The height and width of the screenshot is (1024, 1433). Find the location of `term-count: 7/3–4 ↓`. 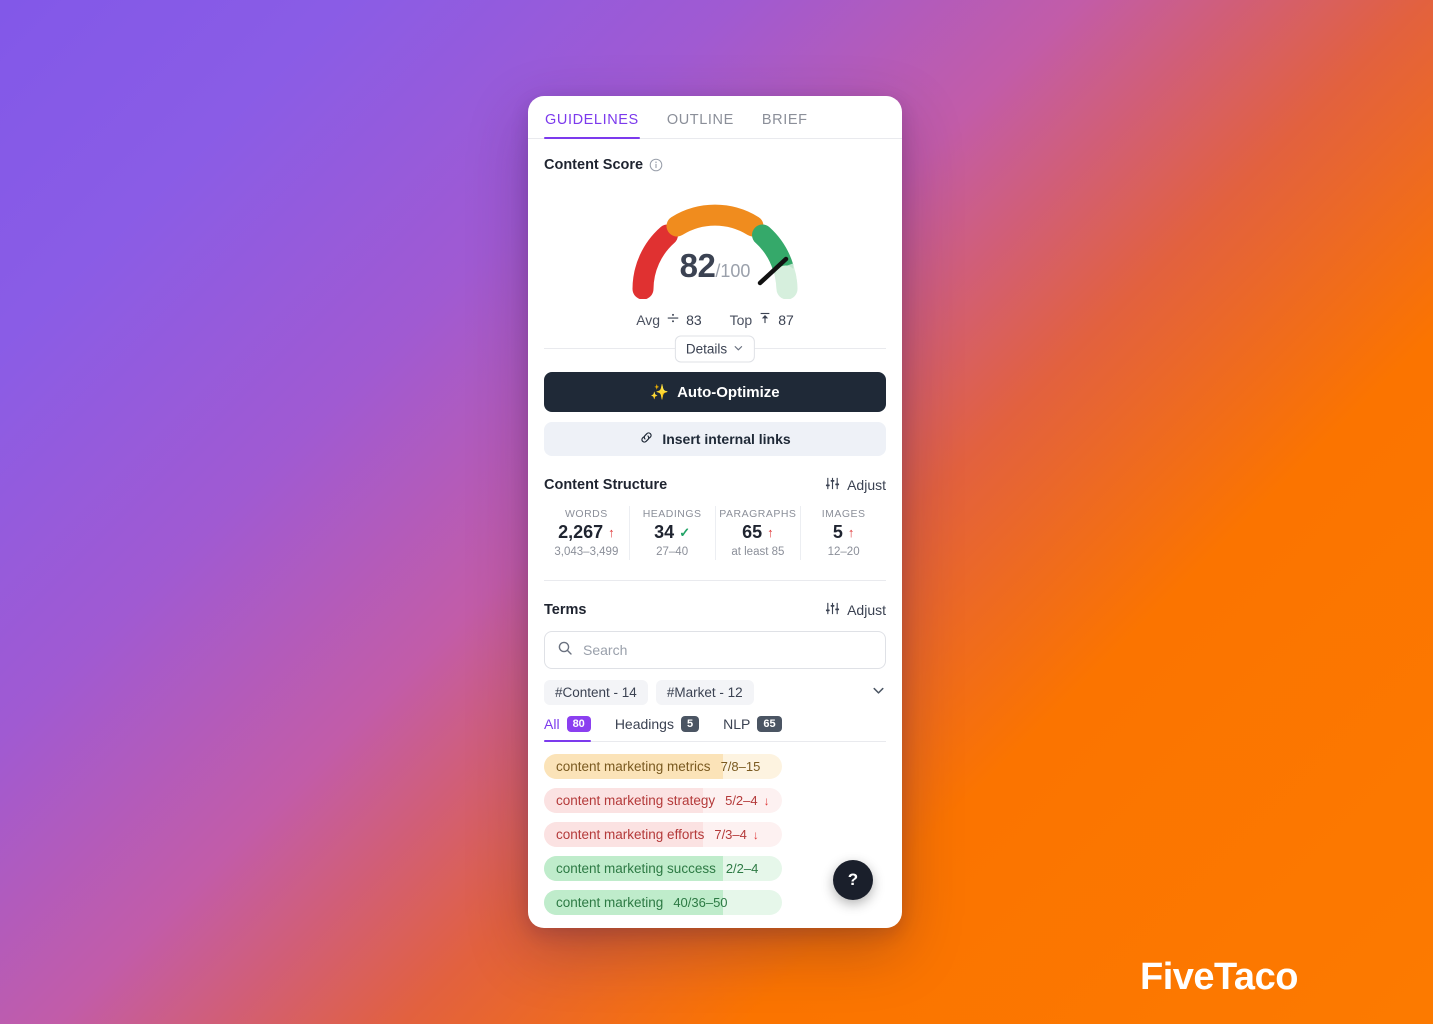

term-count: 7/3–4 ↓ is located at coordinates (736, 834).